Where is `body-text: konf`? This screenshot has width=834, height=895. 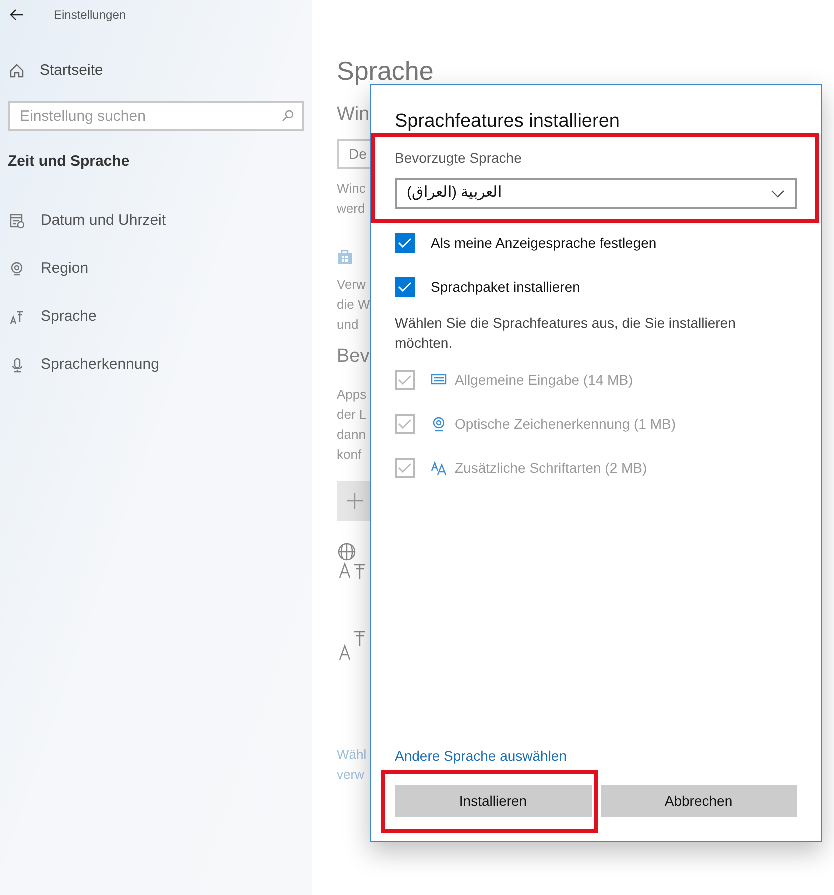
body-text: konf is located at coordinates (349, 455).